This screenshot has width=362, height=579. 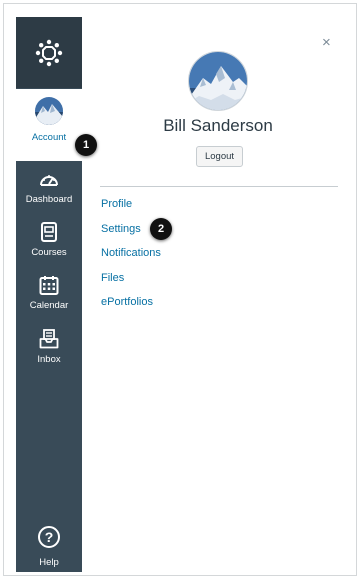 I want to click on nav-label-account: Account, so click(x=49, y=137).